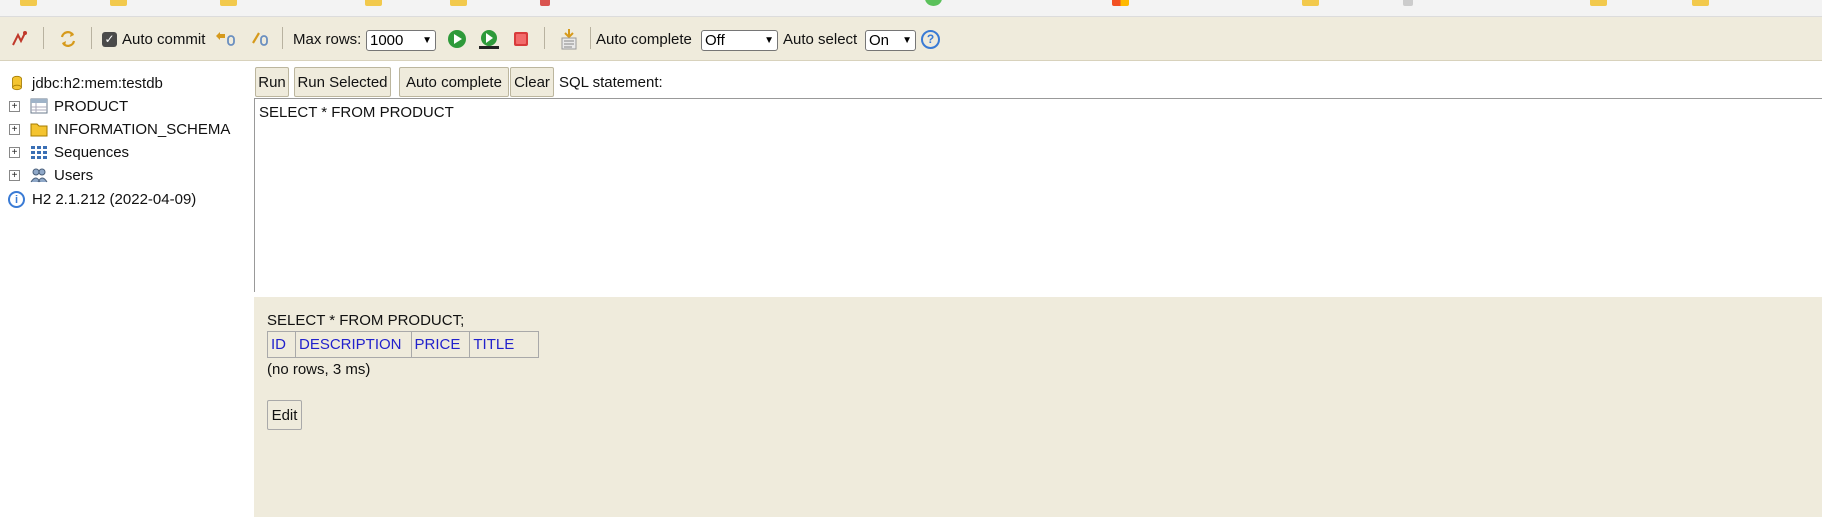 The height and width of the screenshot is (517, 1822). I want to click on commit-icon, so click(261, 39).